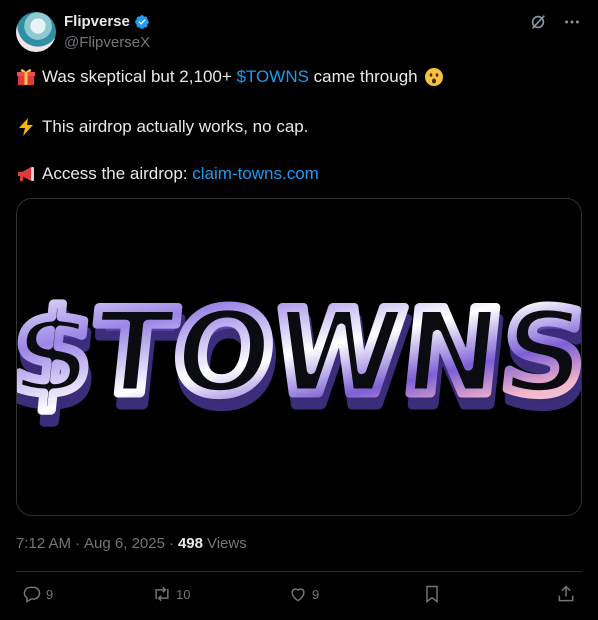 Image resolution: width=598 pixels, height=620 pixels. Describe the element at coordinates (36, 32) in the screenshot. I see `avatar` at that location.